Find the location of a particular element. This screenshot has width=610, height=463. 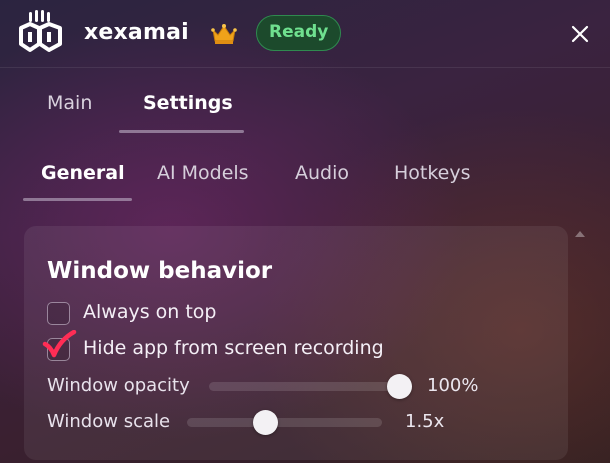

crown-icon is located at coordinates (224, 34).